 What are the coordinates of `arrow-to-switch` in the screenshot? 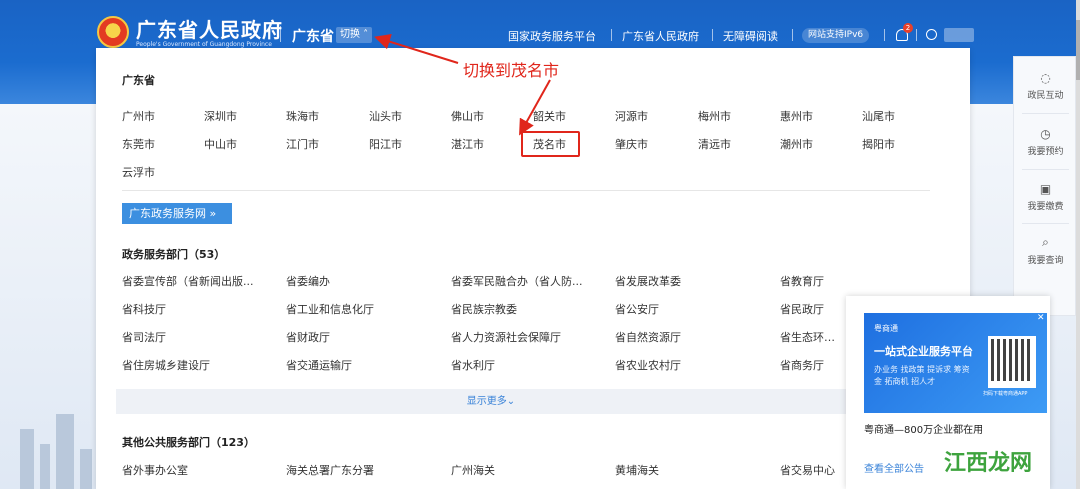 It's located at (416, 48).